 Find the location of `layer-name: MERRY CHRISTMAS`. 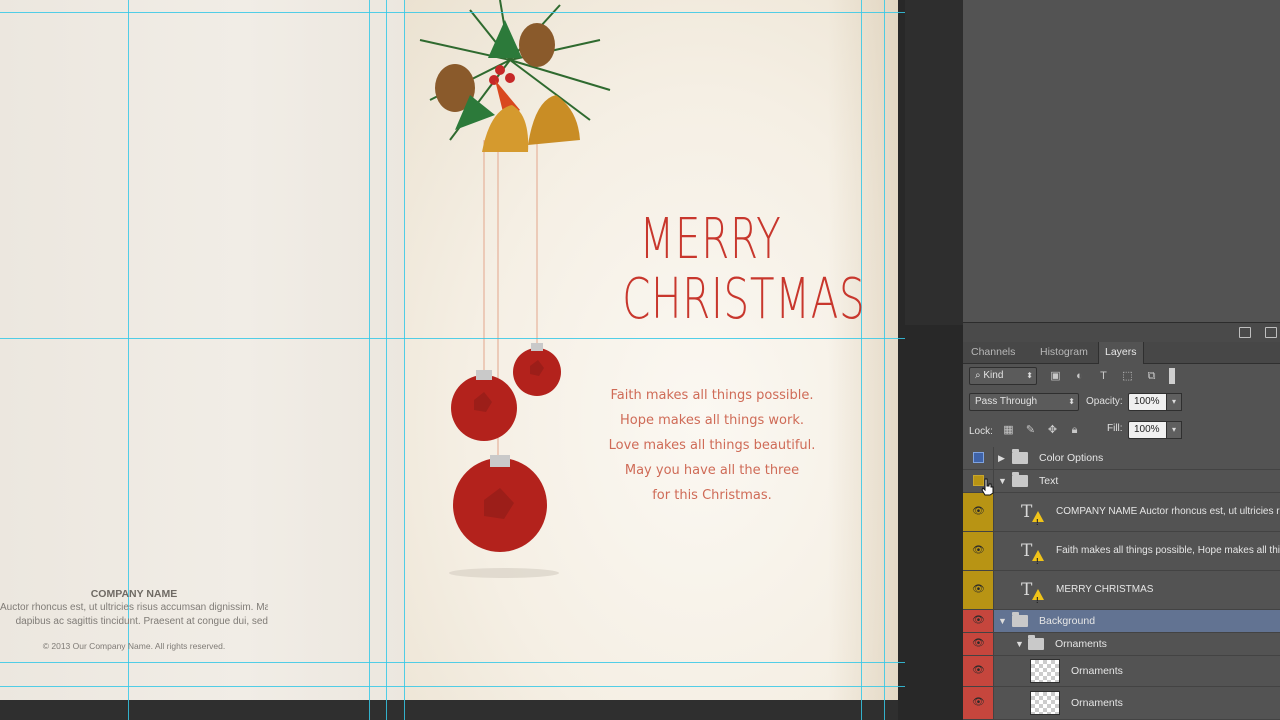

layer-name: MERRY CHRISTMAS is located at coordinates (1105, 589).